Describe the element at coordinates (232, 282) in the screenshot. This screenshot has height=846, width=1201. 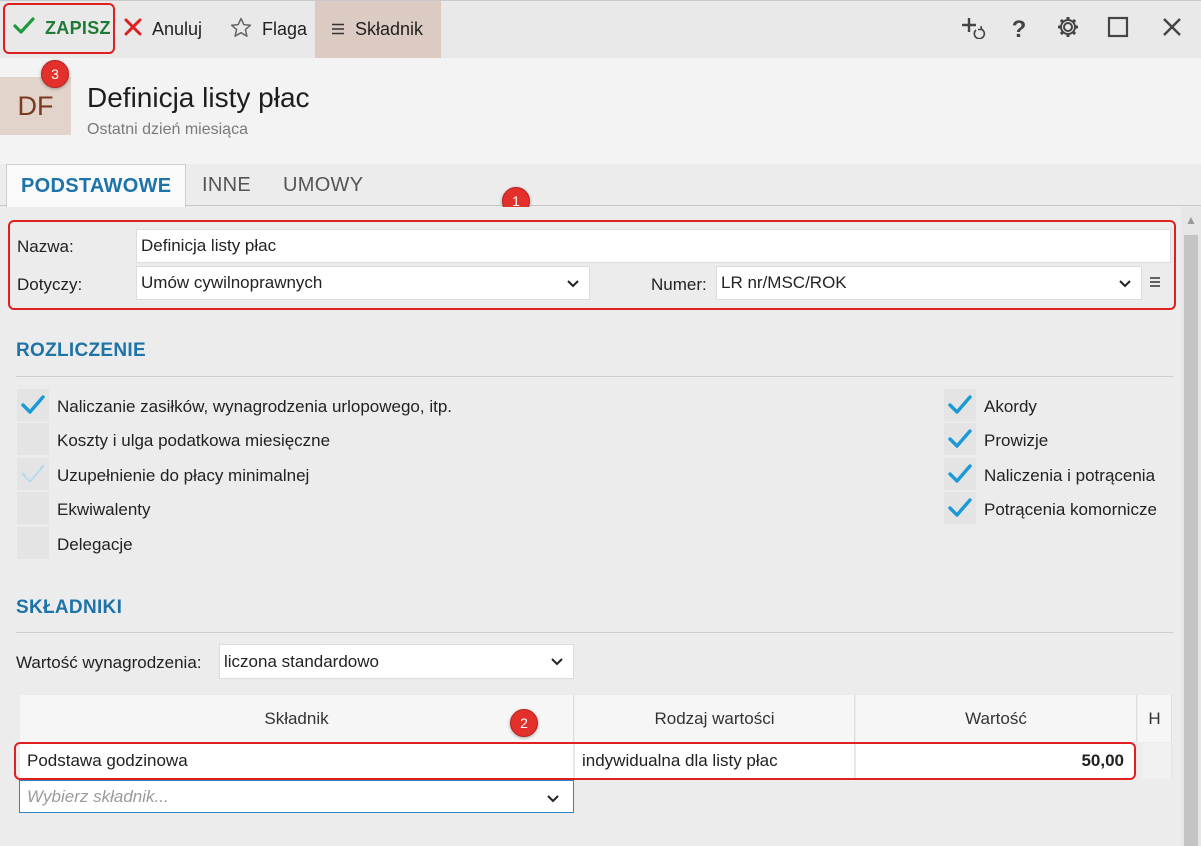
I see `concerns-value: Umów cywilnoprawnych` at that location.